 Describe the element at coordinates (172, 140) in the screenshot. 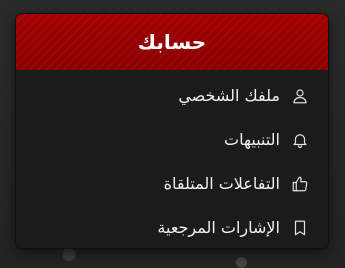

I see `menu-item-alerts: التنبيهات` at that location.